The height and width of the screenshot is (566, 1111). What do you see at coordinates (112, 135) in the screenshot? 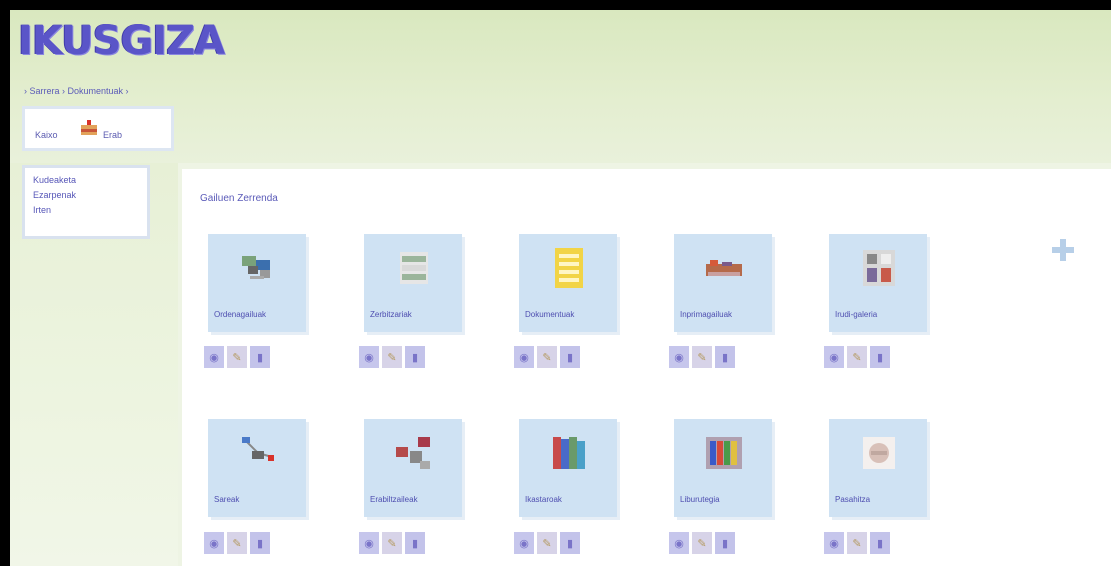
I see `user-name: Erab` at bounding box center [112, 135].